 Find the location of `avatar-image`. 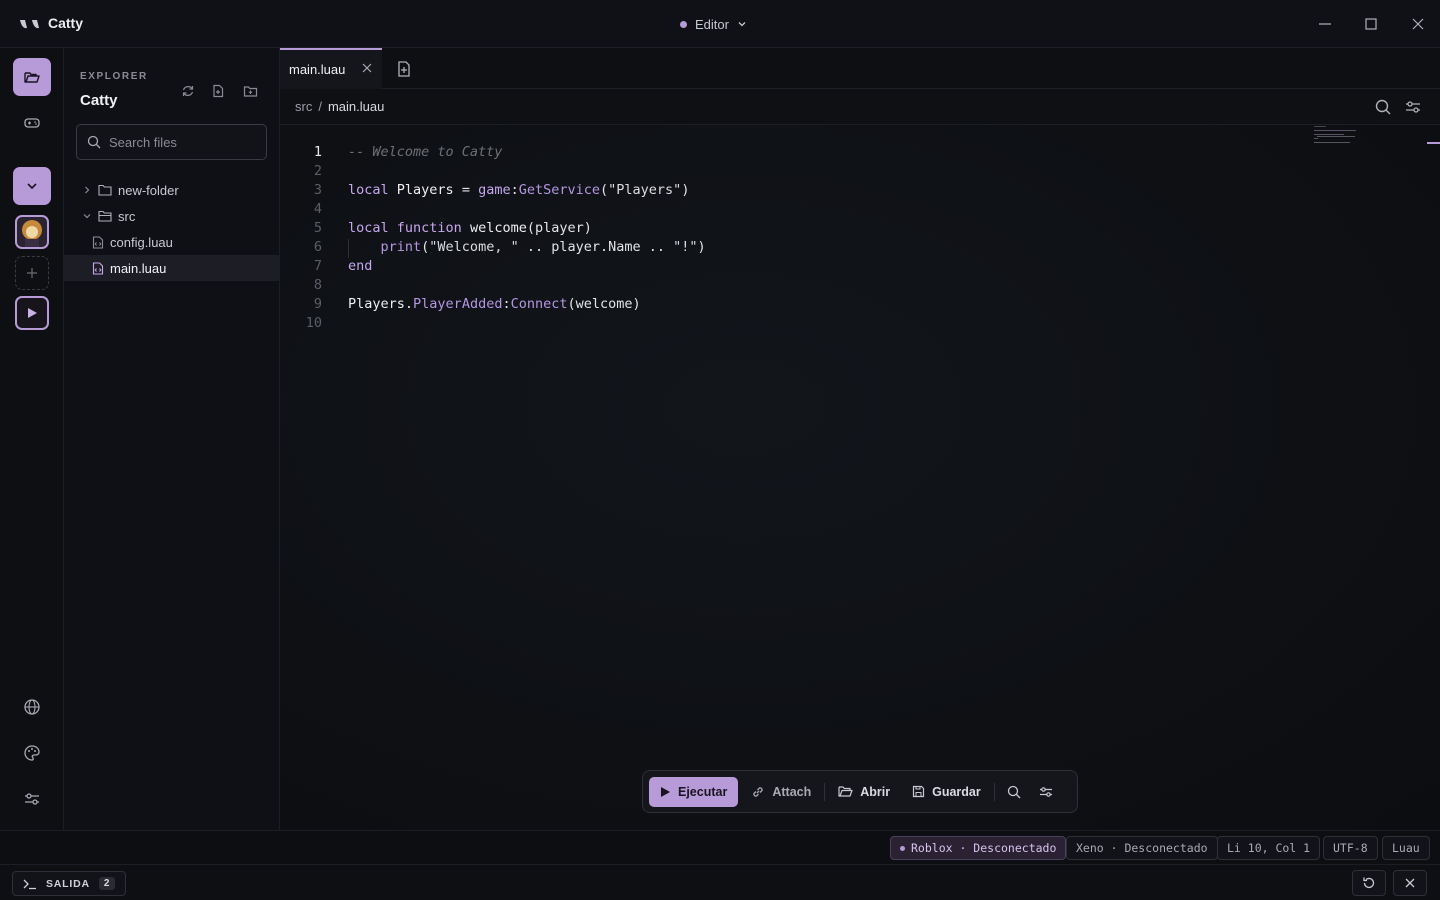

avatar-image is located at coordinates (32, 233).